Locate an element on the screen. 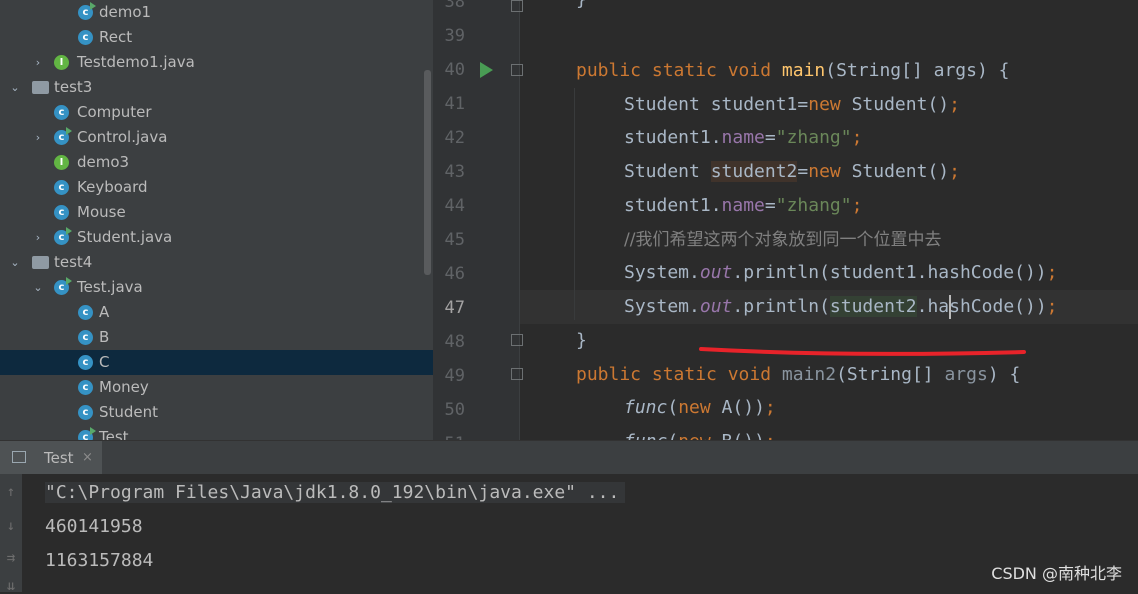 The image size is (1138, 594). tree-item-label: demo3 is located at coordinates (103, 162).